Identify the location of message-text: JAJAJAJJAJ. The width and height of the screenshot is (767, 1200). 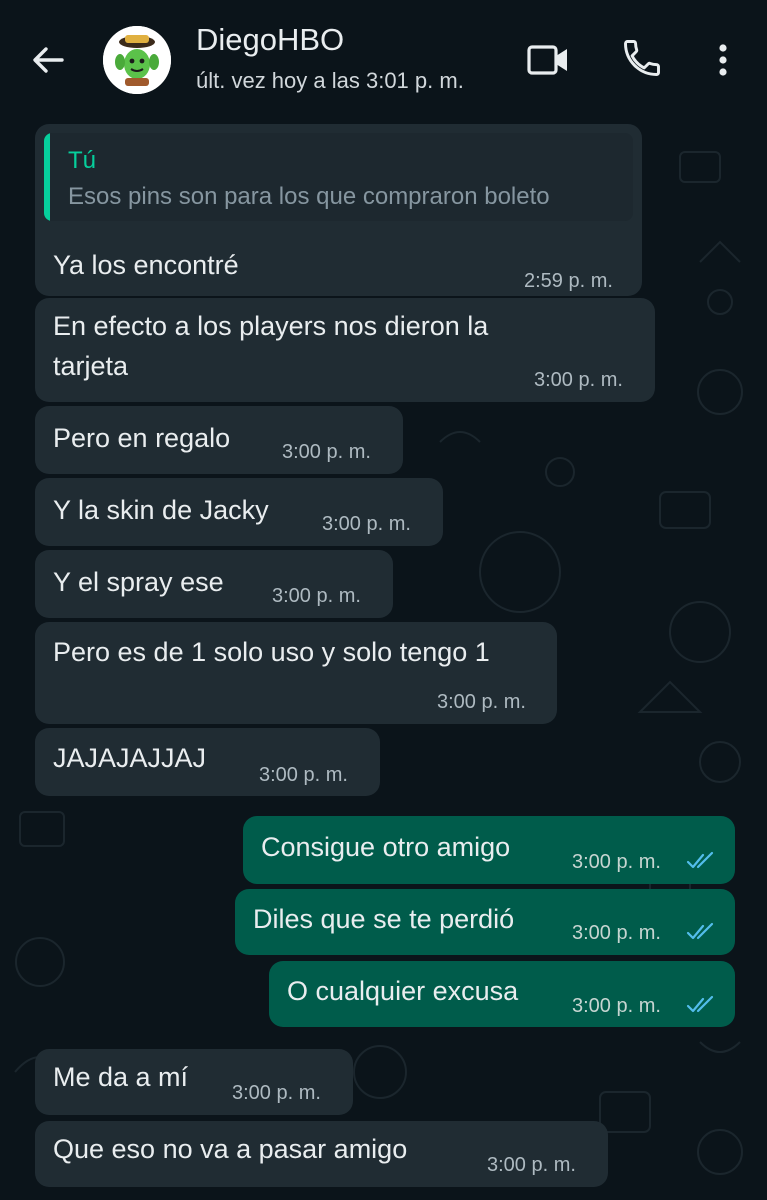
(130, 758).